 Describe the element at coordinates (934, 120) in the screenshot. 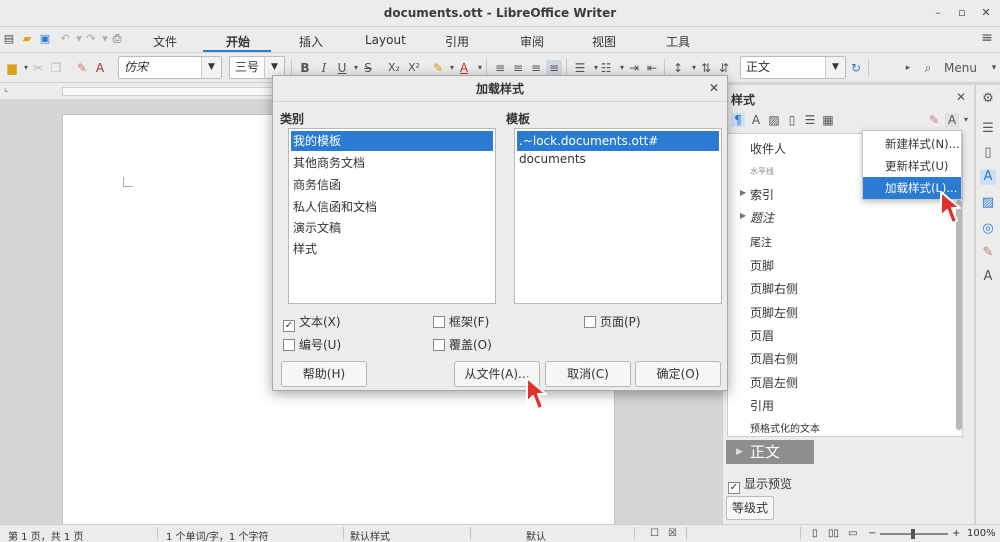

I see `fill-format-icon: ✎` at that location.